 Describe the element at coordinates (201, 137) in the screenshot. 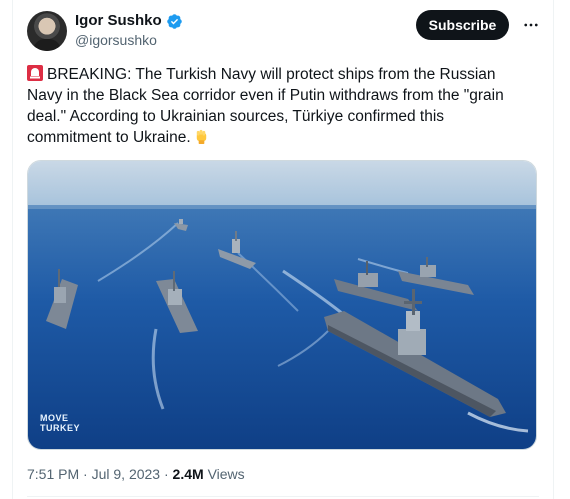

I see `raised-fist-icon` at that location.